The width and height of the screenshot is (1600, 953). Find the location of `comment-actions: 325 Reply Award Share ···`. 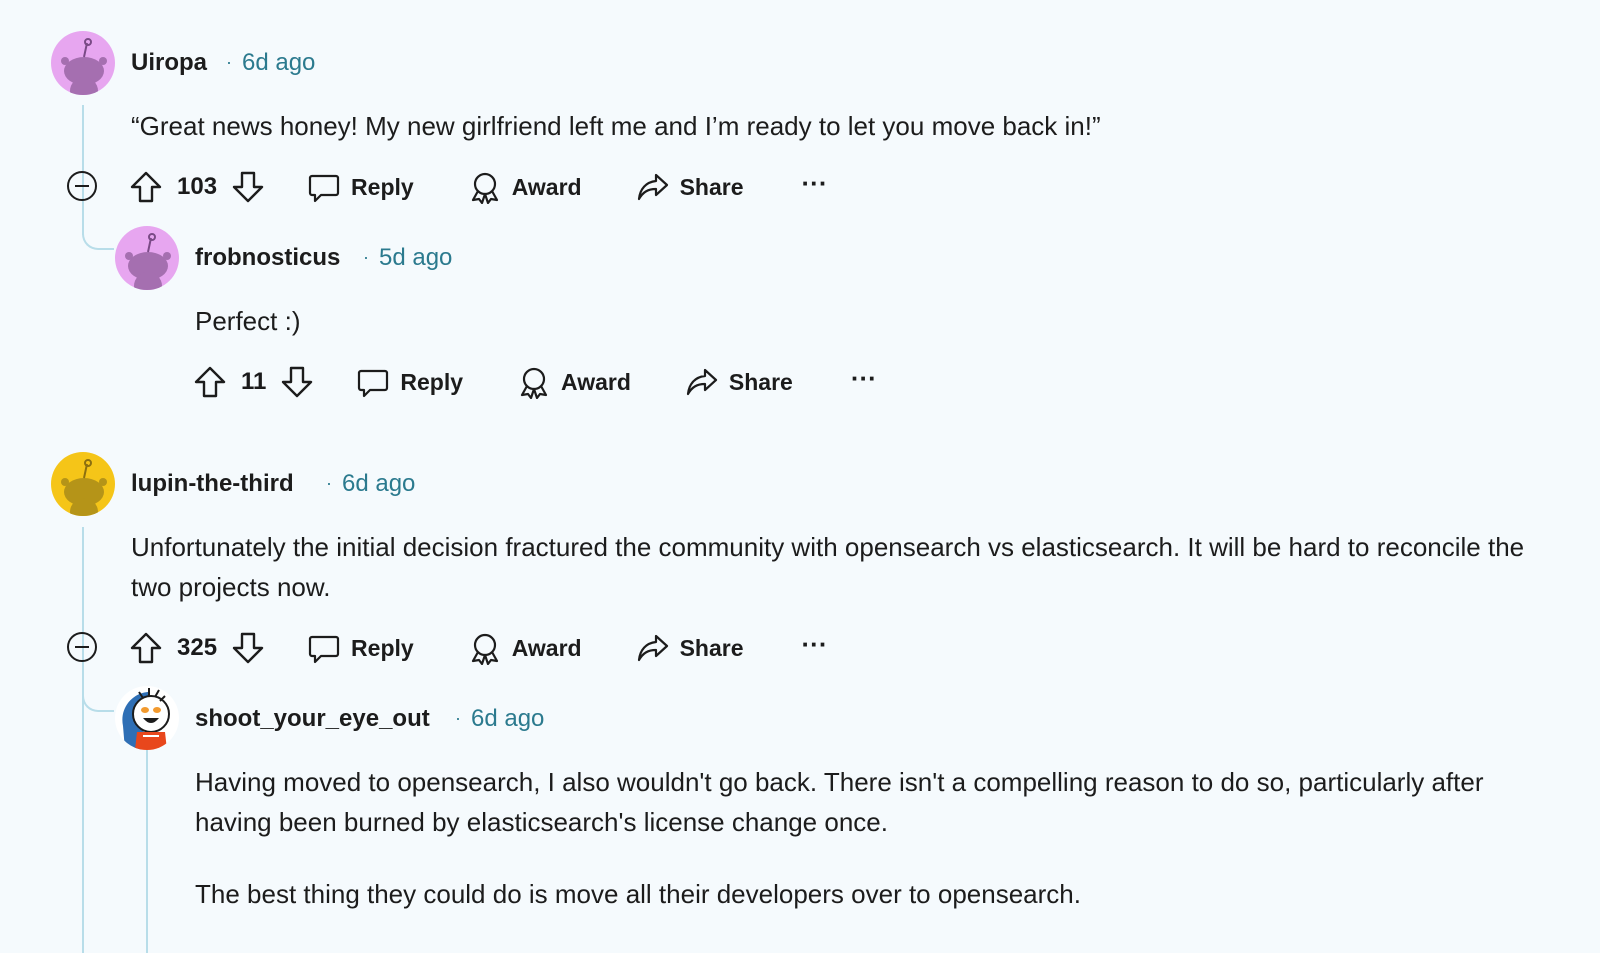

comment-actions: 325 Reply Award Share ··· is located at coordinates (478, 648).